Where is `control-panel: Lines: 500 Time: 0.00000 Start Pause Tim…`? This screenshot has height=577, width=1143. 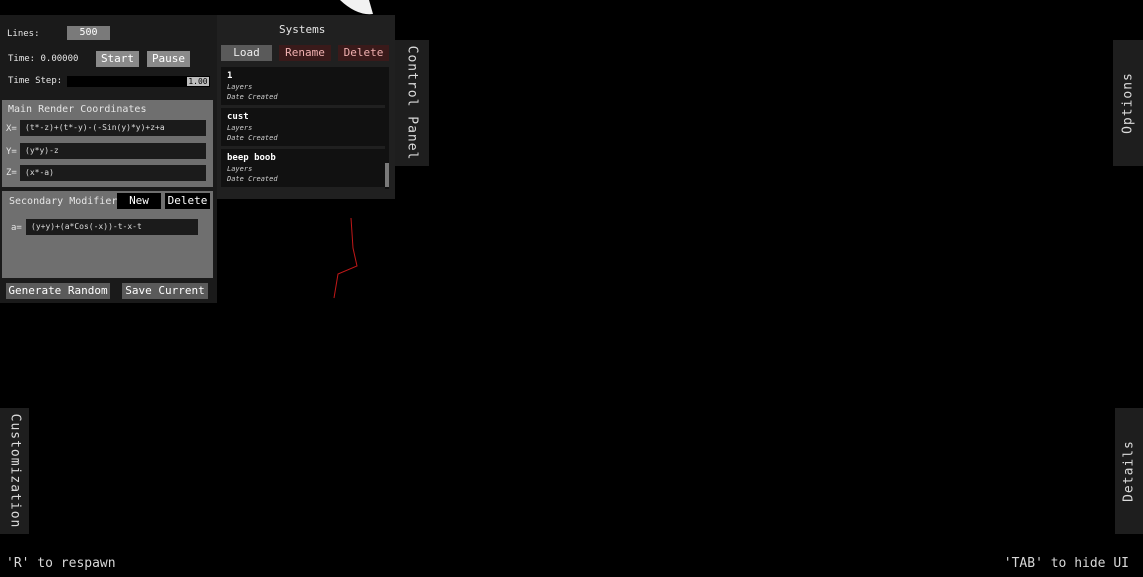
control-panel: Lines: 500 Time: 0.00000 Start Pause Tim… is located at coordinates (108, 159).